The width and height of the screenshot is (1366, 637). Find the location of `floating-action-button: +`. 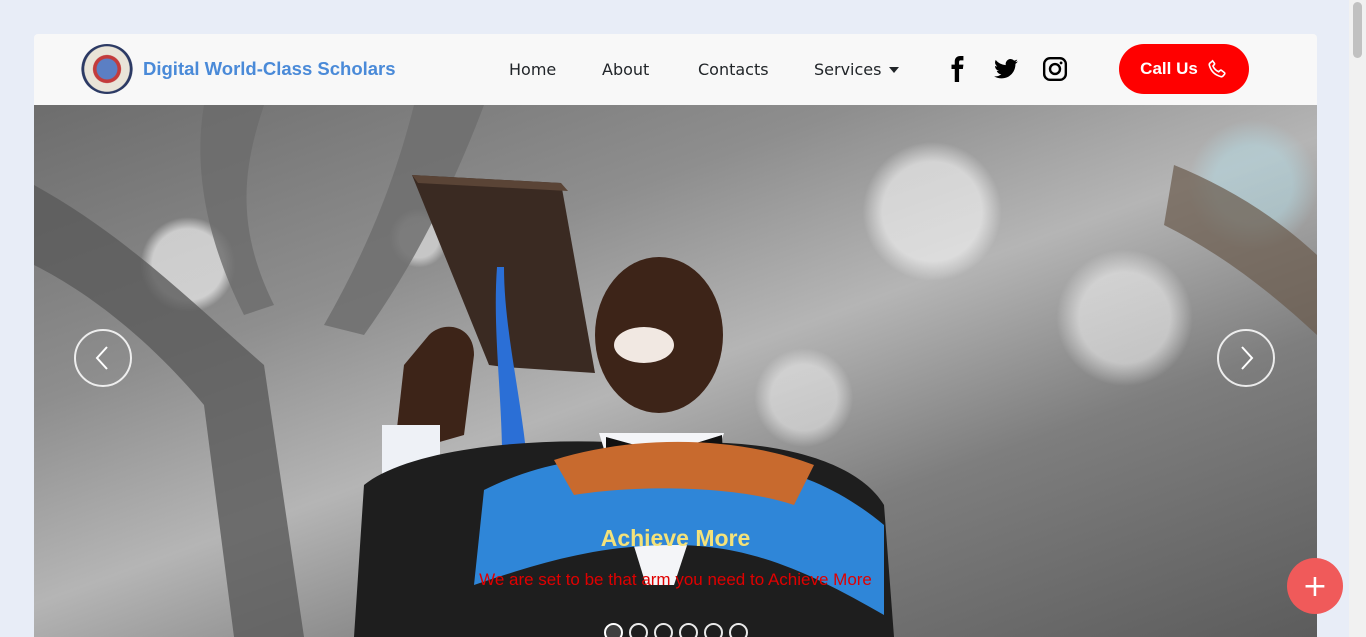

floating-action-button: + is located at coordinates (1315, 586).